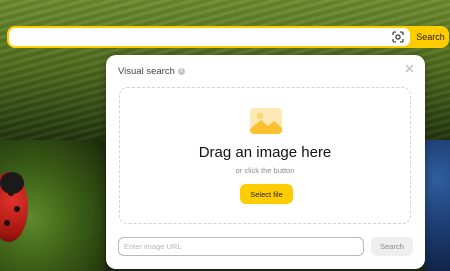 This screenshot has height=271, width=450. I want to click on url-search-button: Search, so click(392, 246).